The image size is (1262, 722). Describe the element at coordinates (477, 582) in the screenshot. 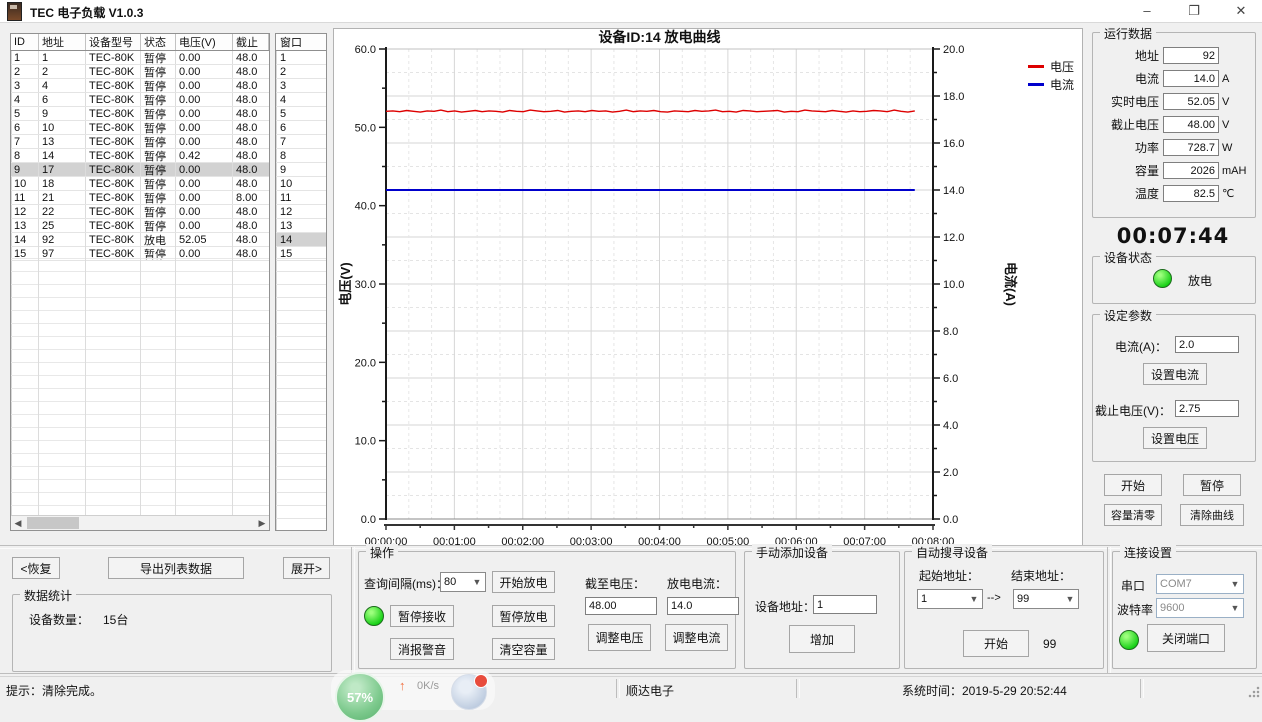

I see `chevron-down-icon: ▼` at that location.